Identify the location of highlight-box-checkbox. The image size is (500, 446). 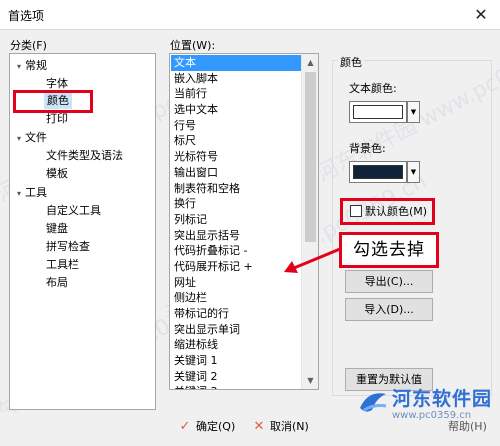
(387, 211).